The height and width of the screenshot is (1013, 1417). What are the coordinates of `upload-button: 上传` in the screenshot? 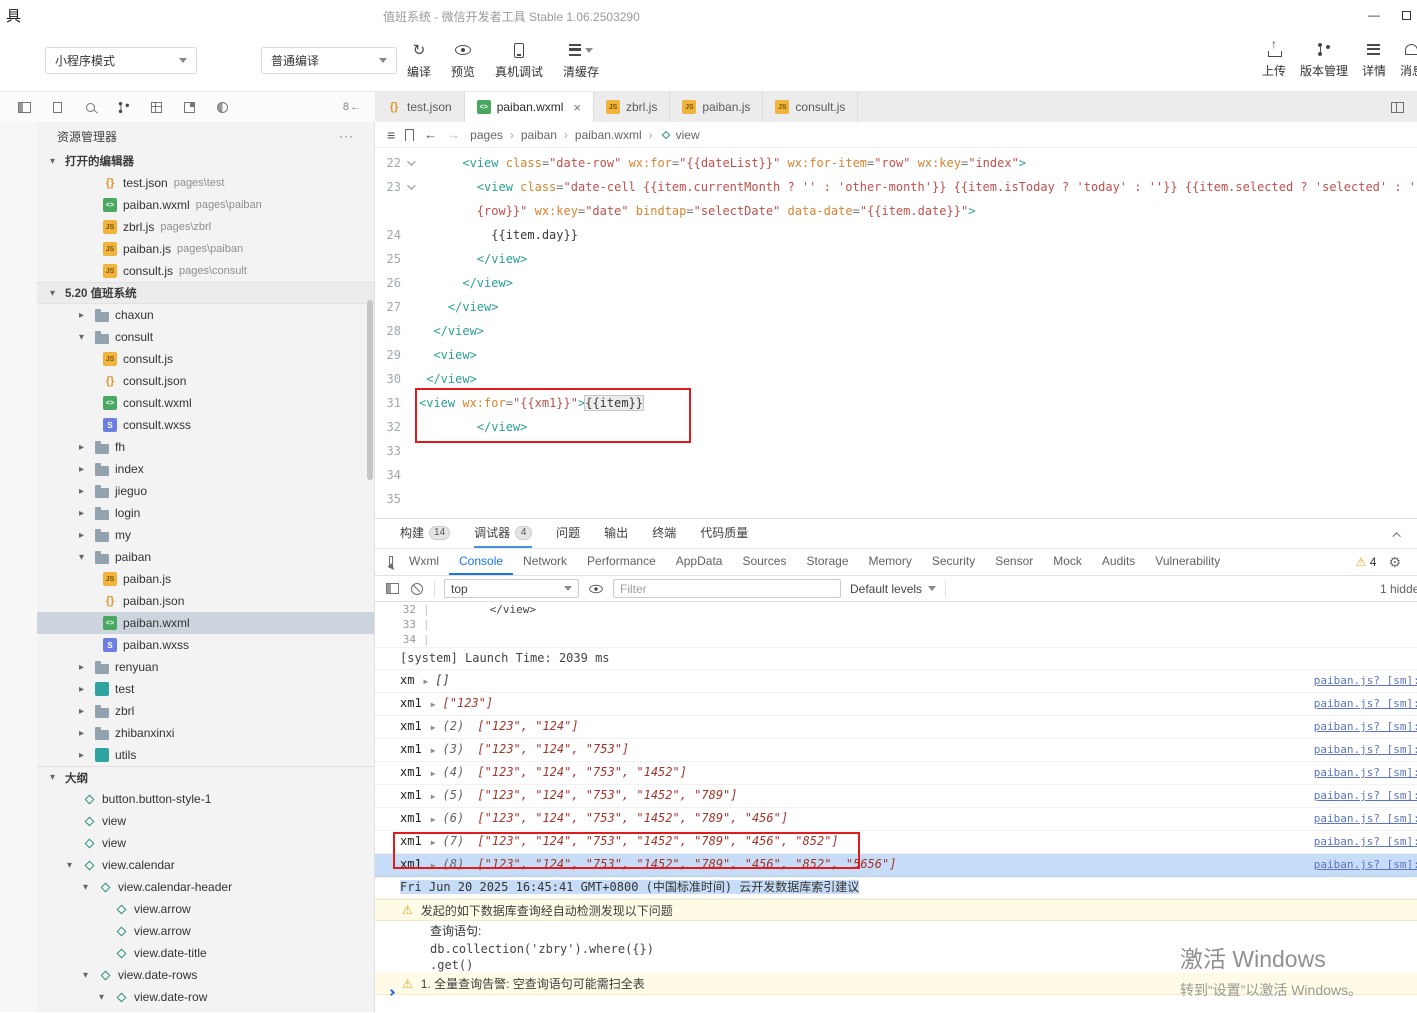 It's located at (1274, 58).